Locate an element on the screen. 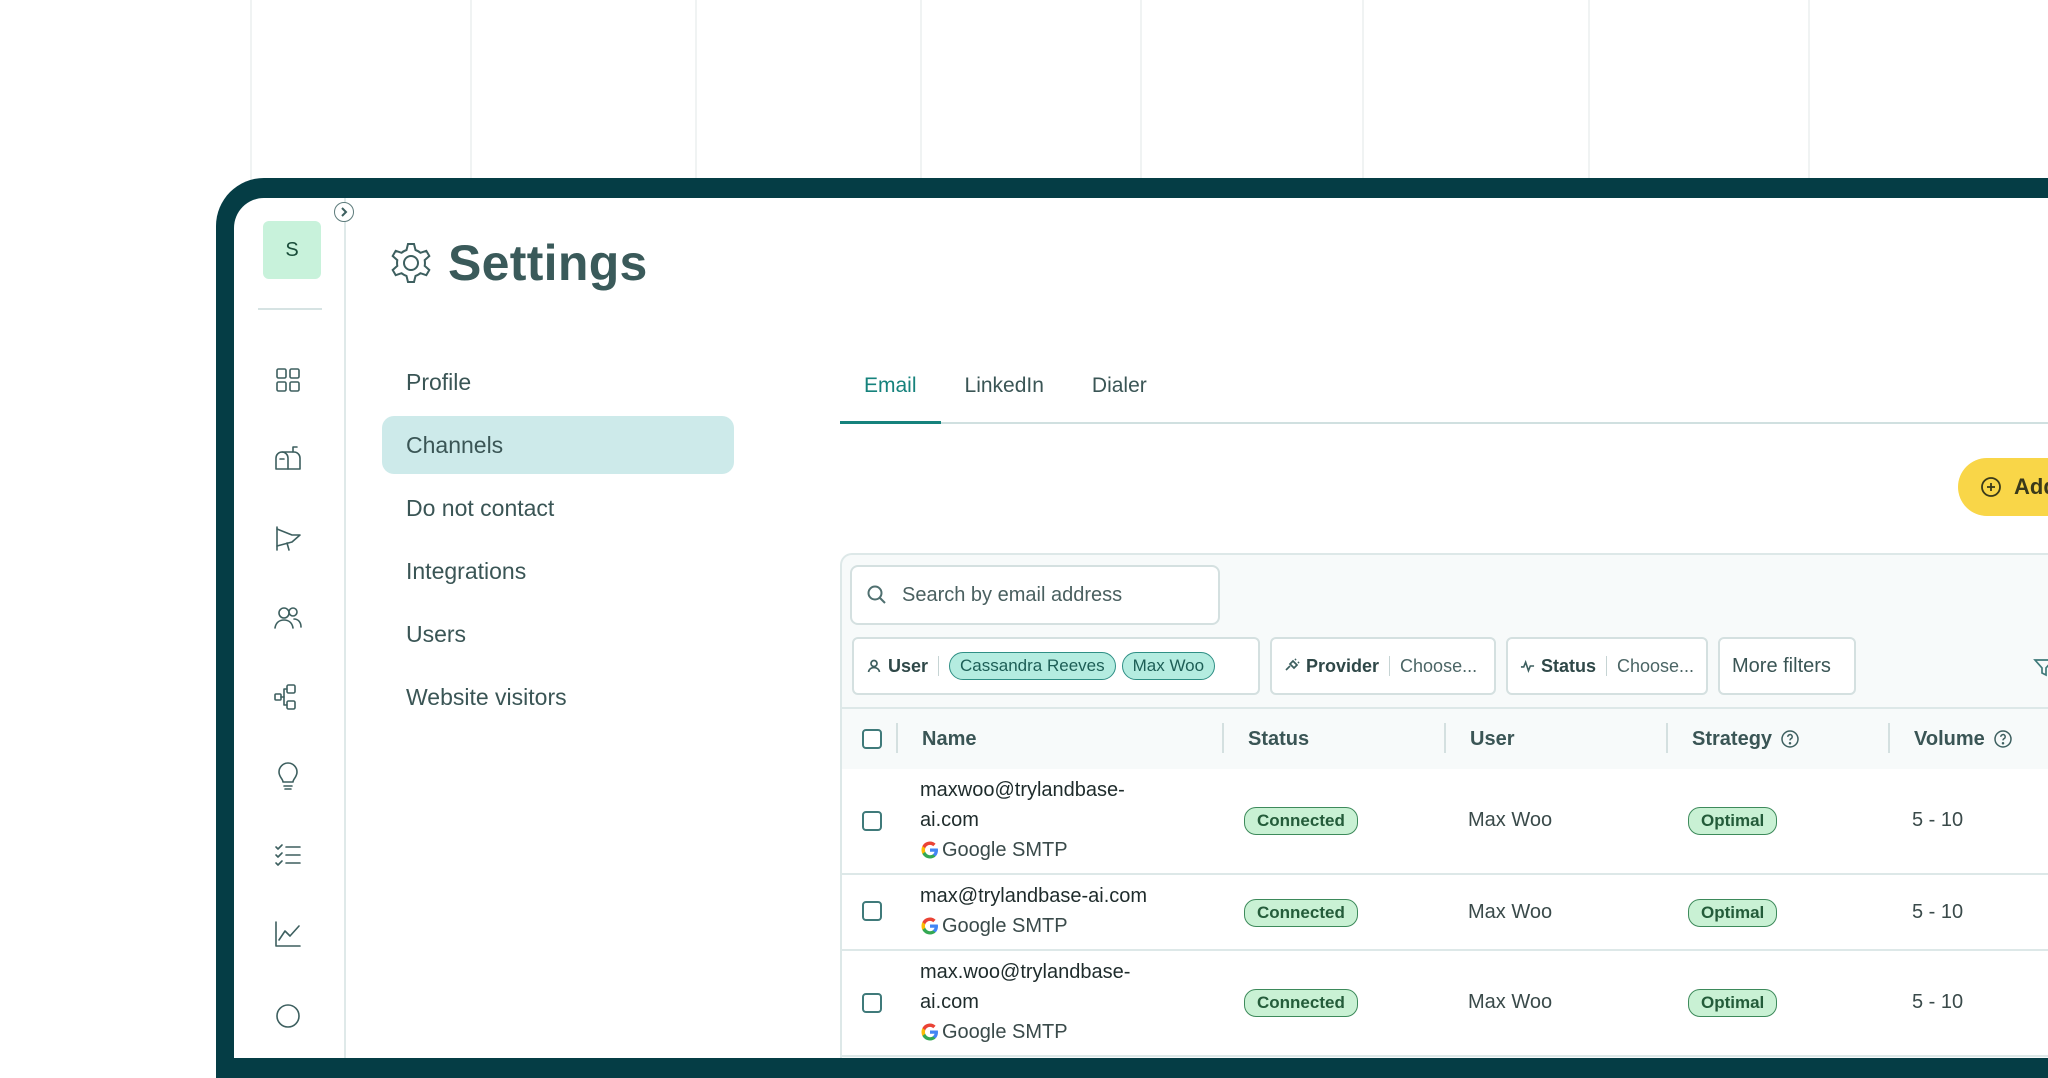  column-header-user: User is located at coordinates (1492, 739).